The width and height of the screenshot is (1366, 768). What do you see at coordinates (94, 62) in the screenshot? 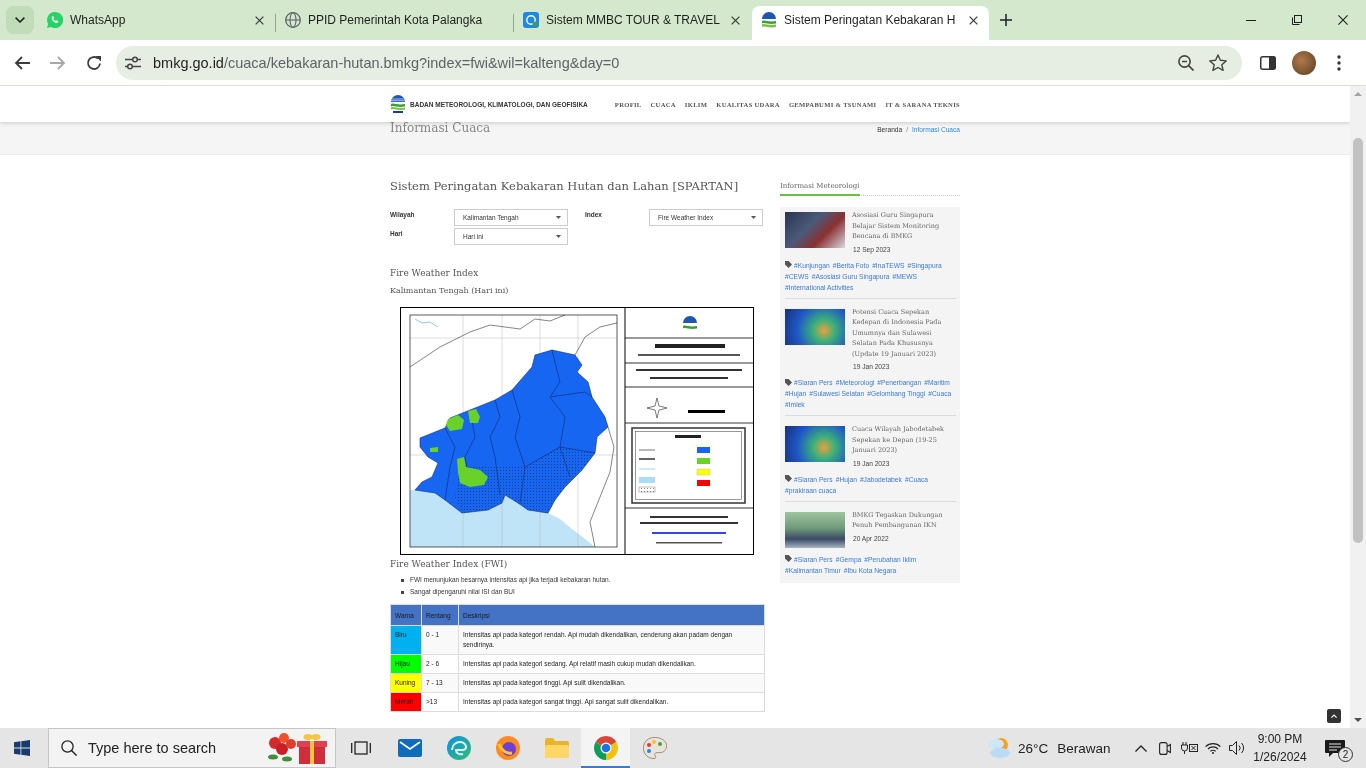
I see `reload-icon` at bounding box center [94, 62].